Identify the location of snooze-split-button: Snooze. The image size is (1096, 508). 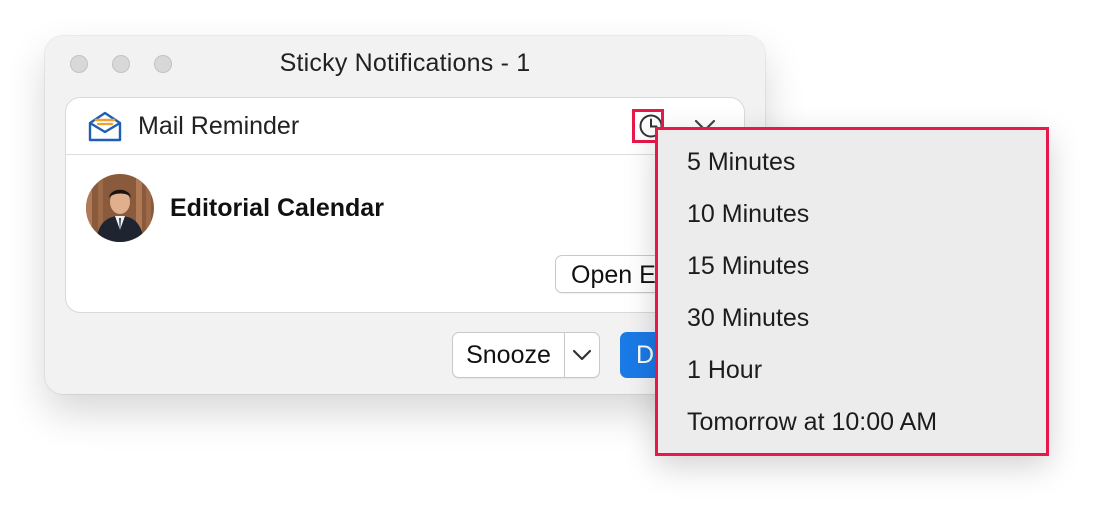
(526, 355).